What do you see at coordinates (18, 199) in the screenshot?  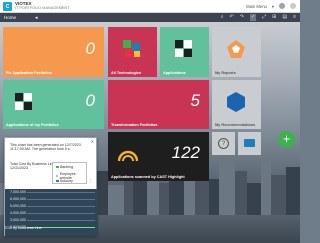 I see `y-axis-tick: 6,000,000` at bounding box center [18, 199].